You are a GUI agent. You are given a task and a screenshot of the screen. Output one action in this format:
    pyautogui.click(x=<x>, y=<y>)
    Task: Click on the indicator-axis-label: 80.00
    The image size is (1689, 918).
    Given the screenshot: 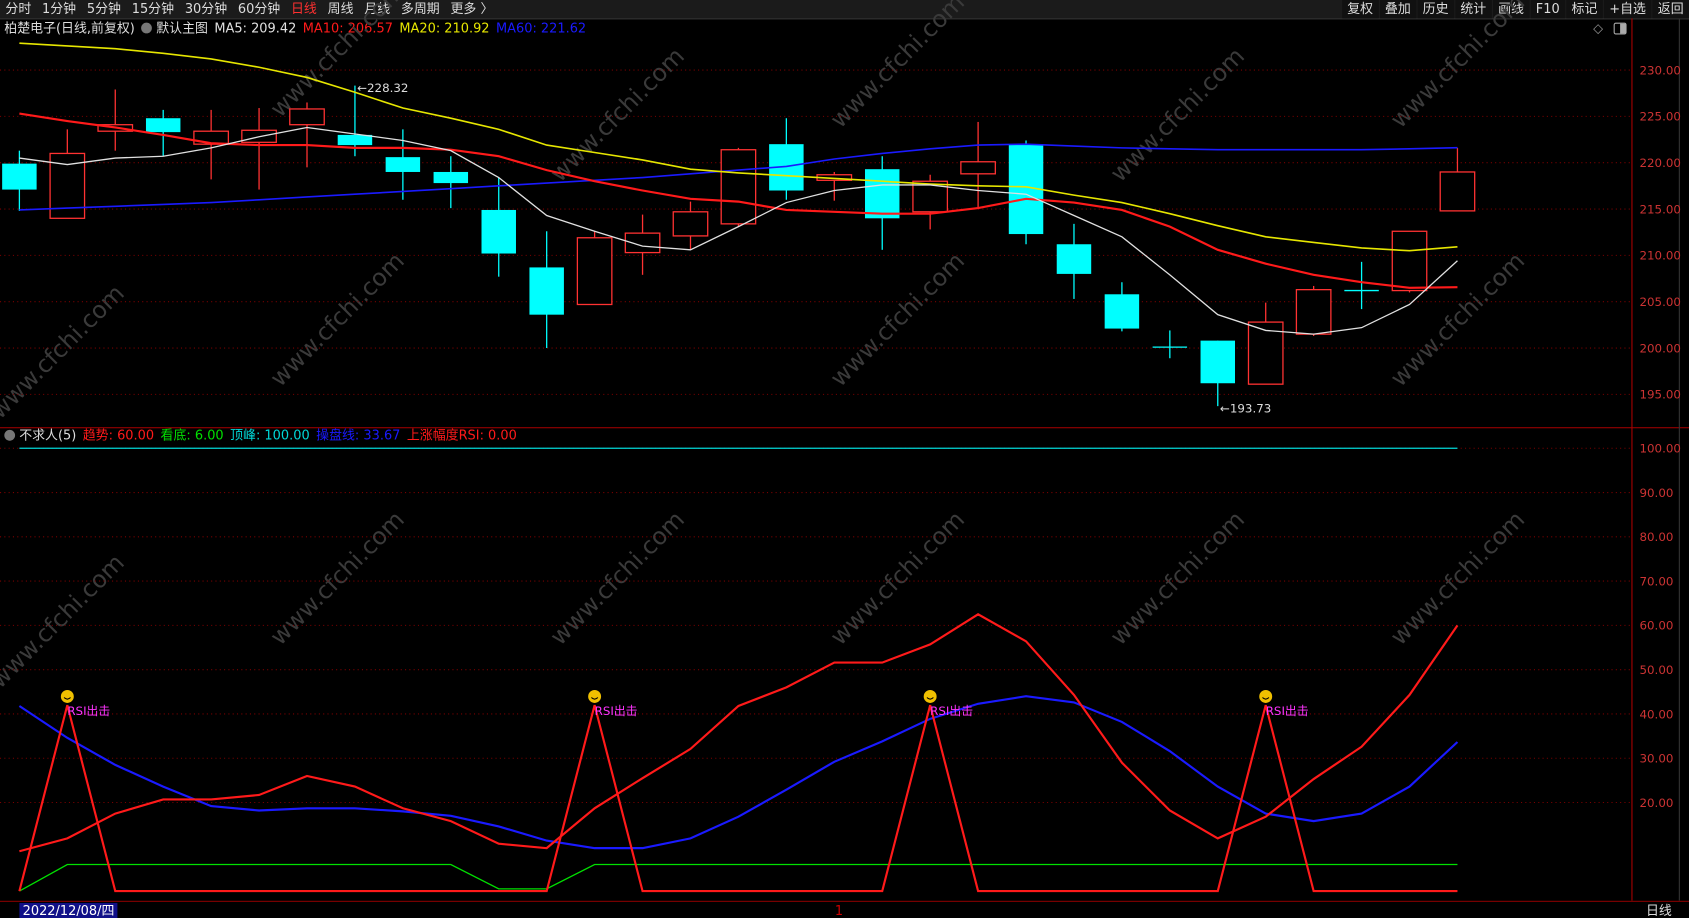 What is the action you would take?
    pyautogui.click(x=1656, y=537)
    